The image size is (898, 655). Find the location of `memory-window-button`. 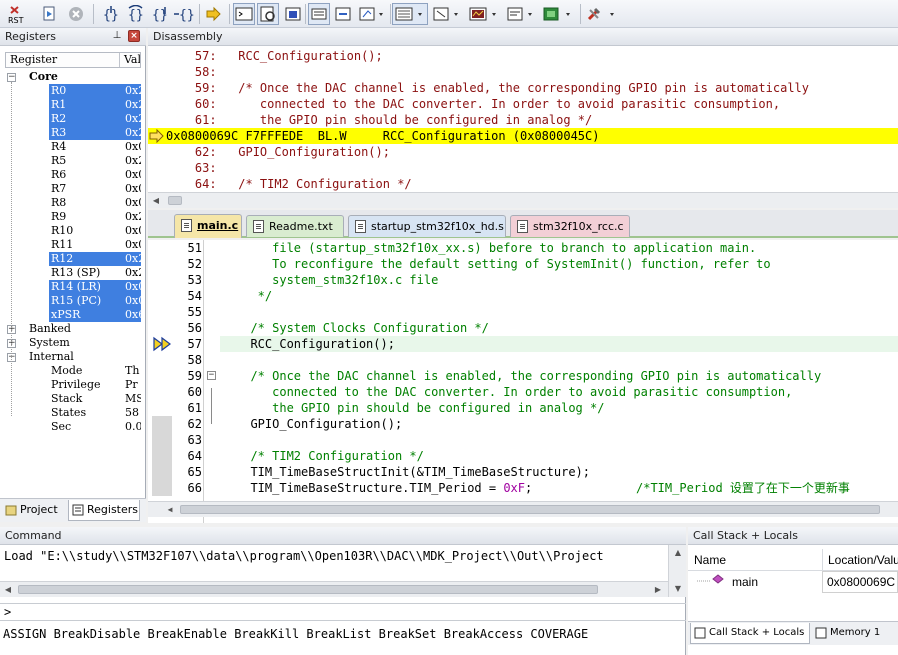

memory-window-button is located at coordinates (410, 14).